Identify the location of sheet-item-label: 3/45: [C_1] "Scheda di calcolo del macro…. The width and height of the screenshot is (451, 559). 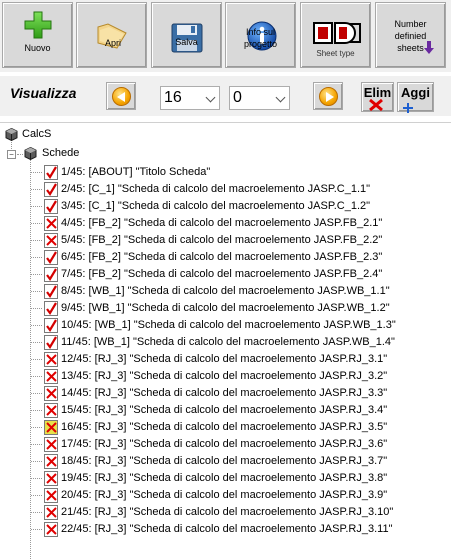
(216, 206).